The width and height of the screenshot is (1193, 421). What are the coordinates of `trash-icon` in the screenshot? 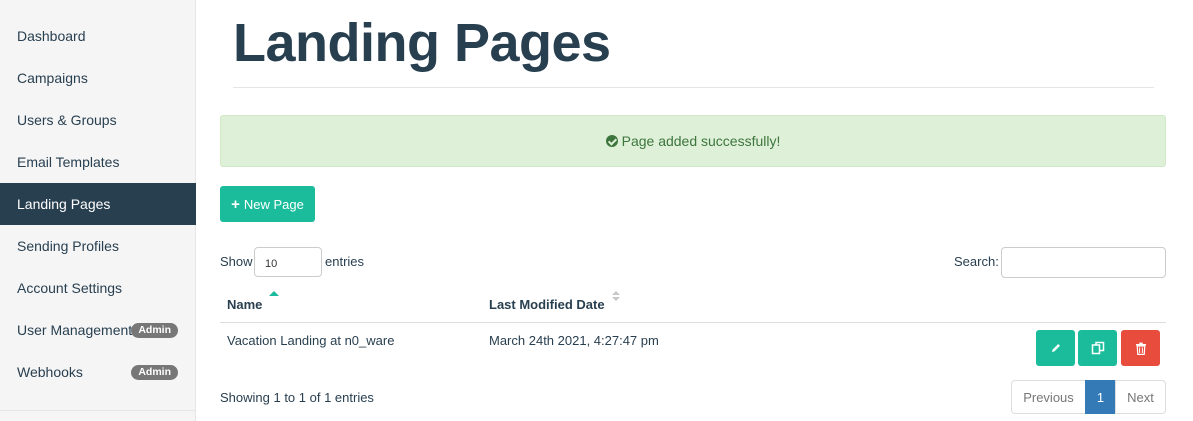 It's located at (1140, 348).